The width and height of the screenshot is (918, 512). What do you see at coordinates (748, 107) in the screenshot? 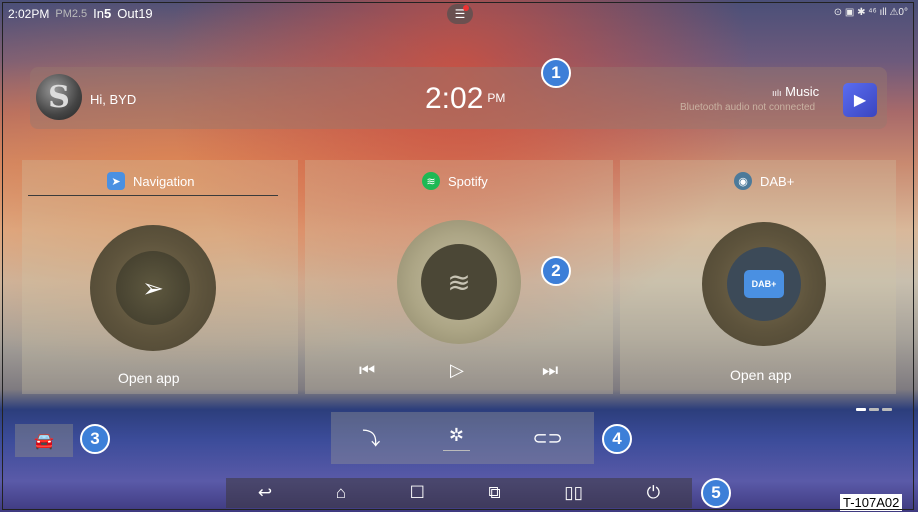
I see `music-status: Bluetooth audio not connected` at bounding box center [748, 107].